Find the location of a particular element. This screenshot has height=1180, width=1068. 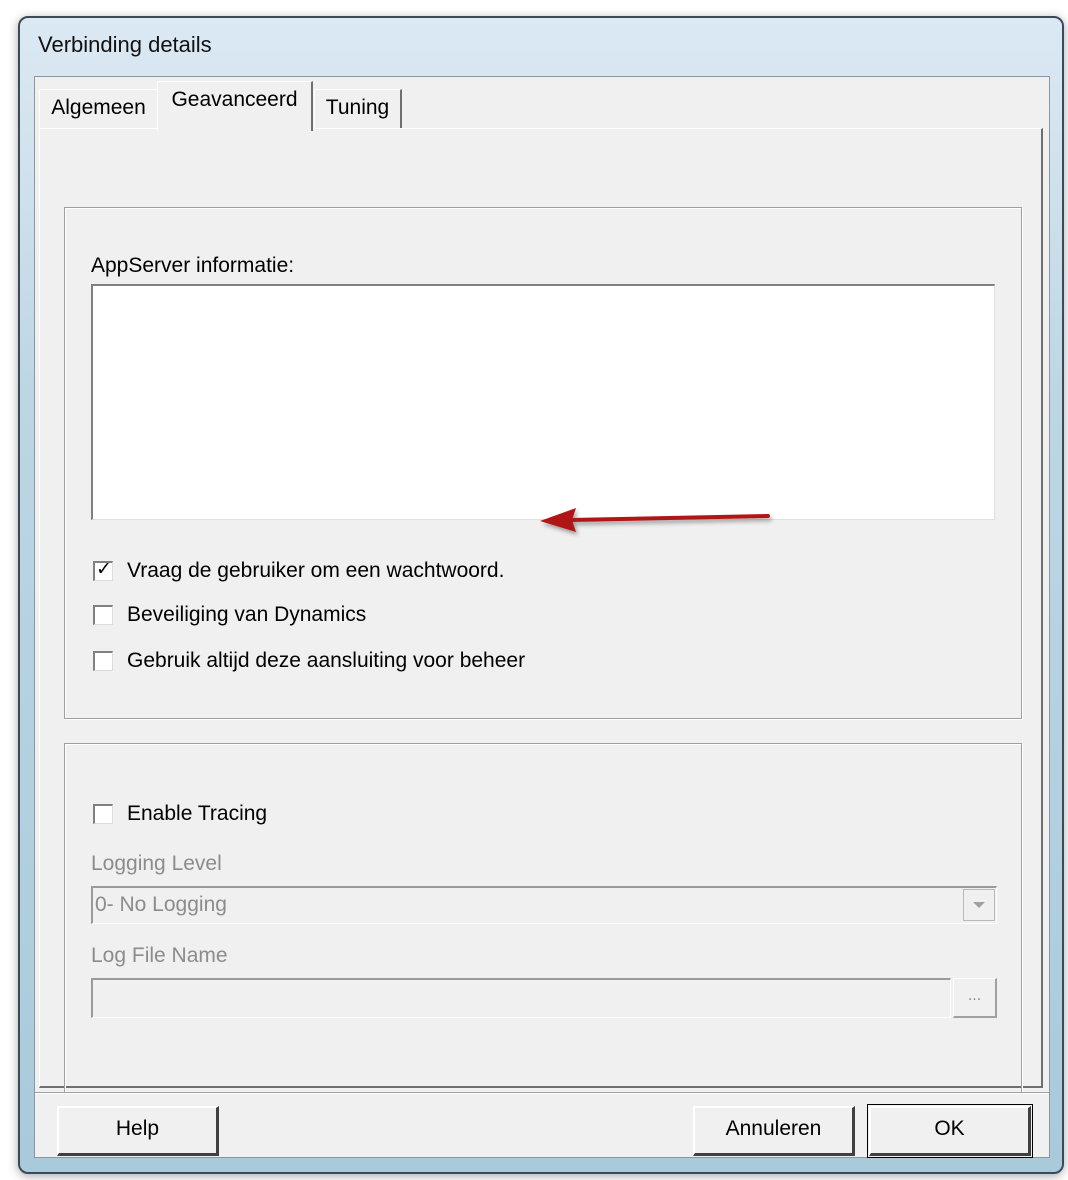

enable-tracing-label: Enable Tracing is located at coordinates (197, 814).